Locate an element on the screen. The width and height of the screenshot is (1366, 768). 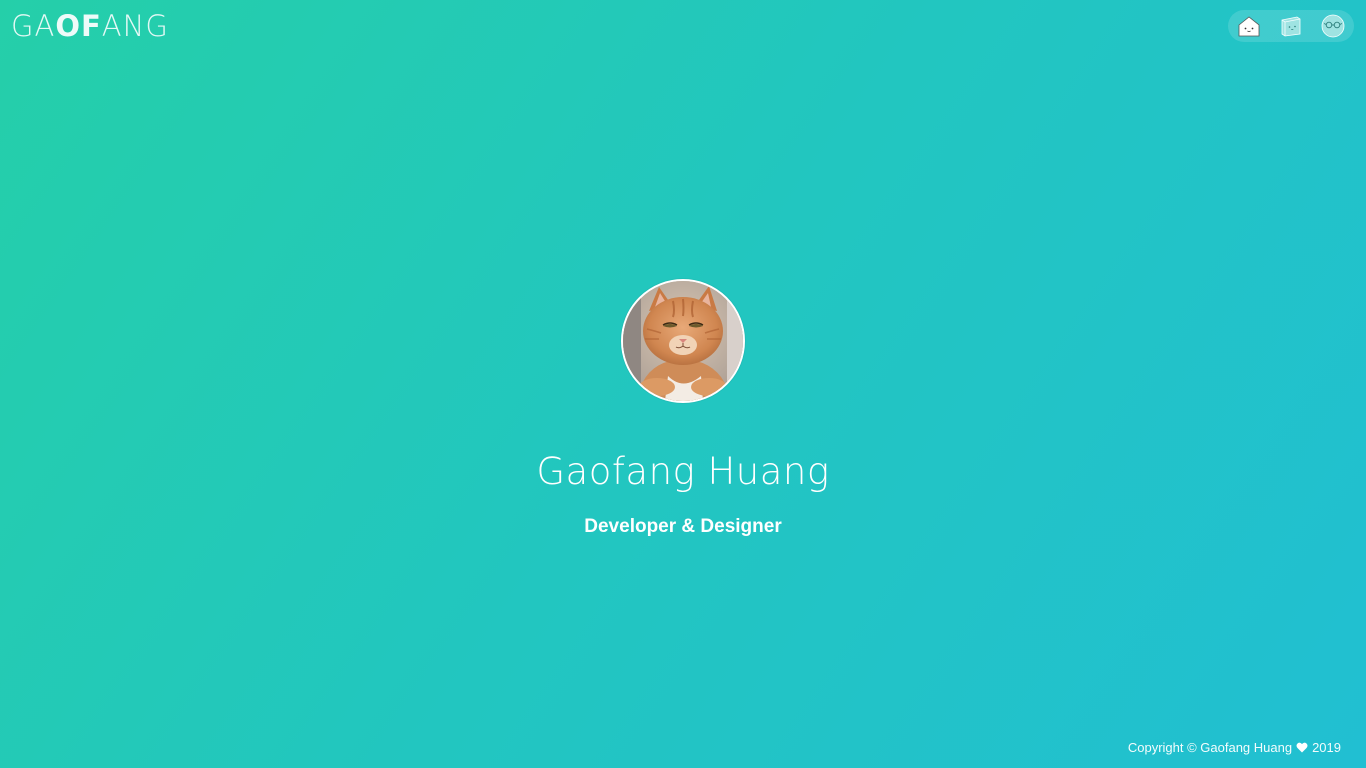
profile-name: Gaofang Huang is located at coordinates (683, 471).